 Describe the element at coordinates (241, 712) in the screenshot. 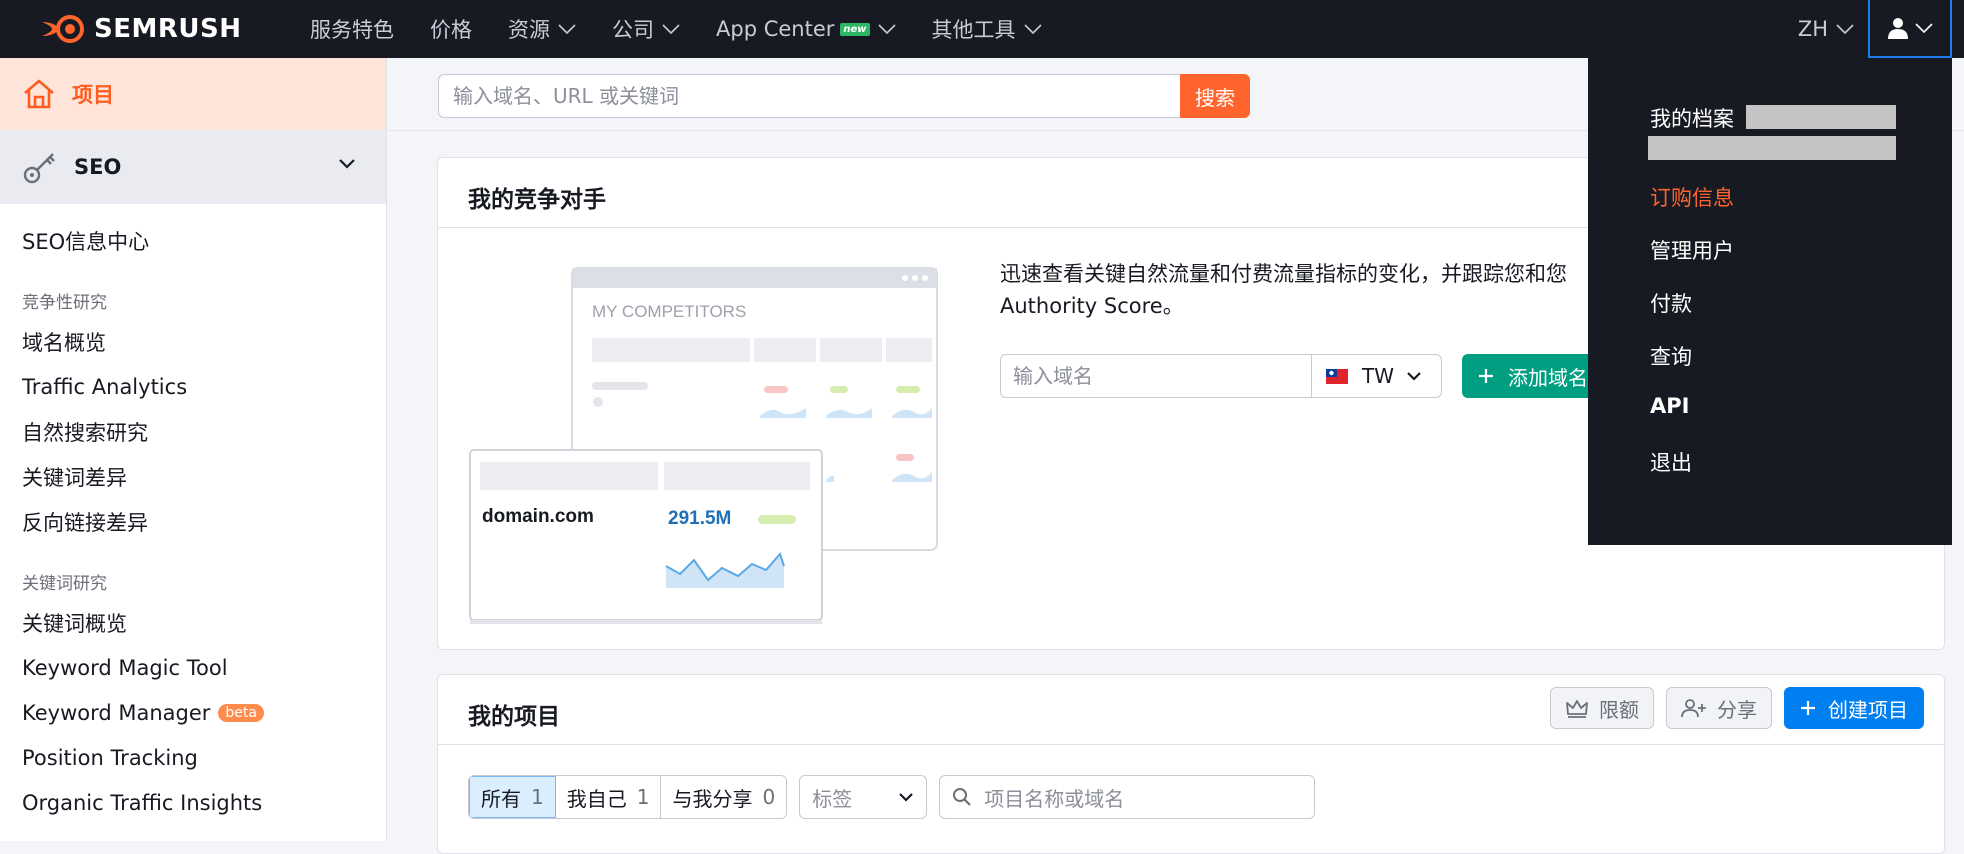

I see `beta-badge: beta` at that location.